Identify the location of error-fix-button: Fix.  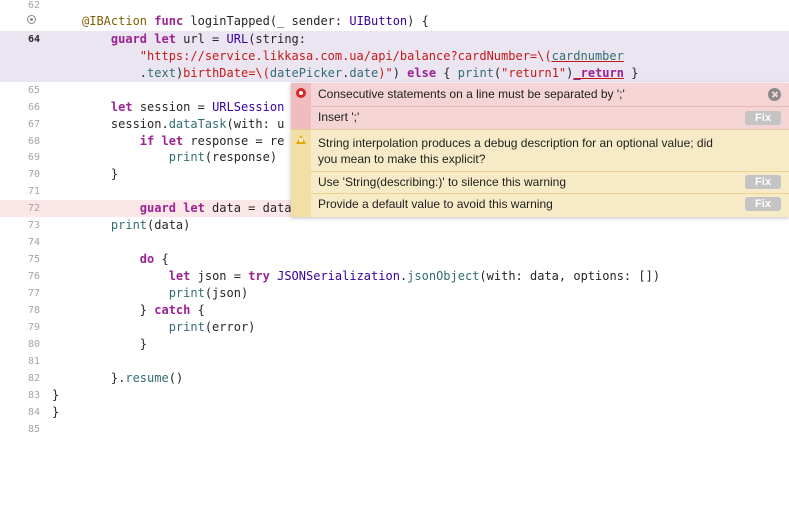
(763, 118).